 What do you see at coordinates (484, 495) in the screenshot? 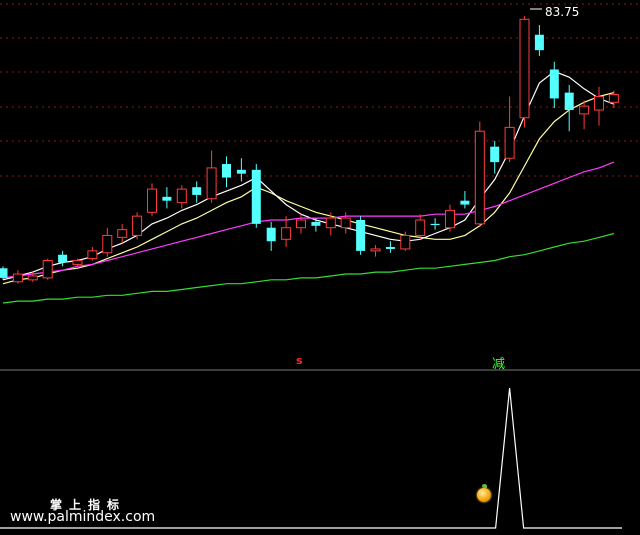
I see `coin-icon` at bounding box center [484, 495].